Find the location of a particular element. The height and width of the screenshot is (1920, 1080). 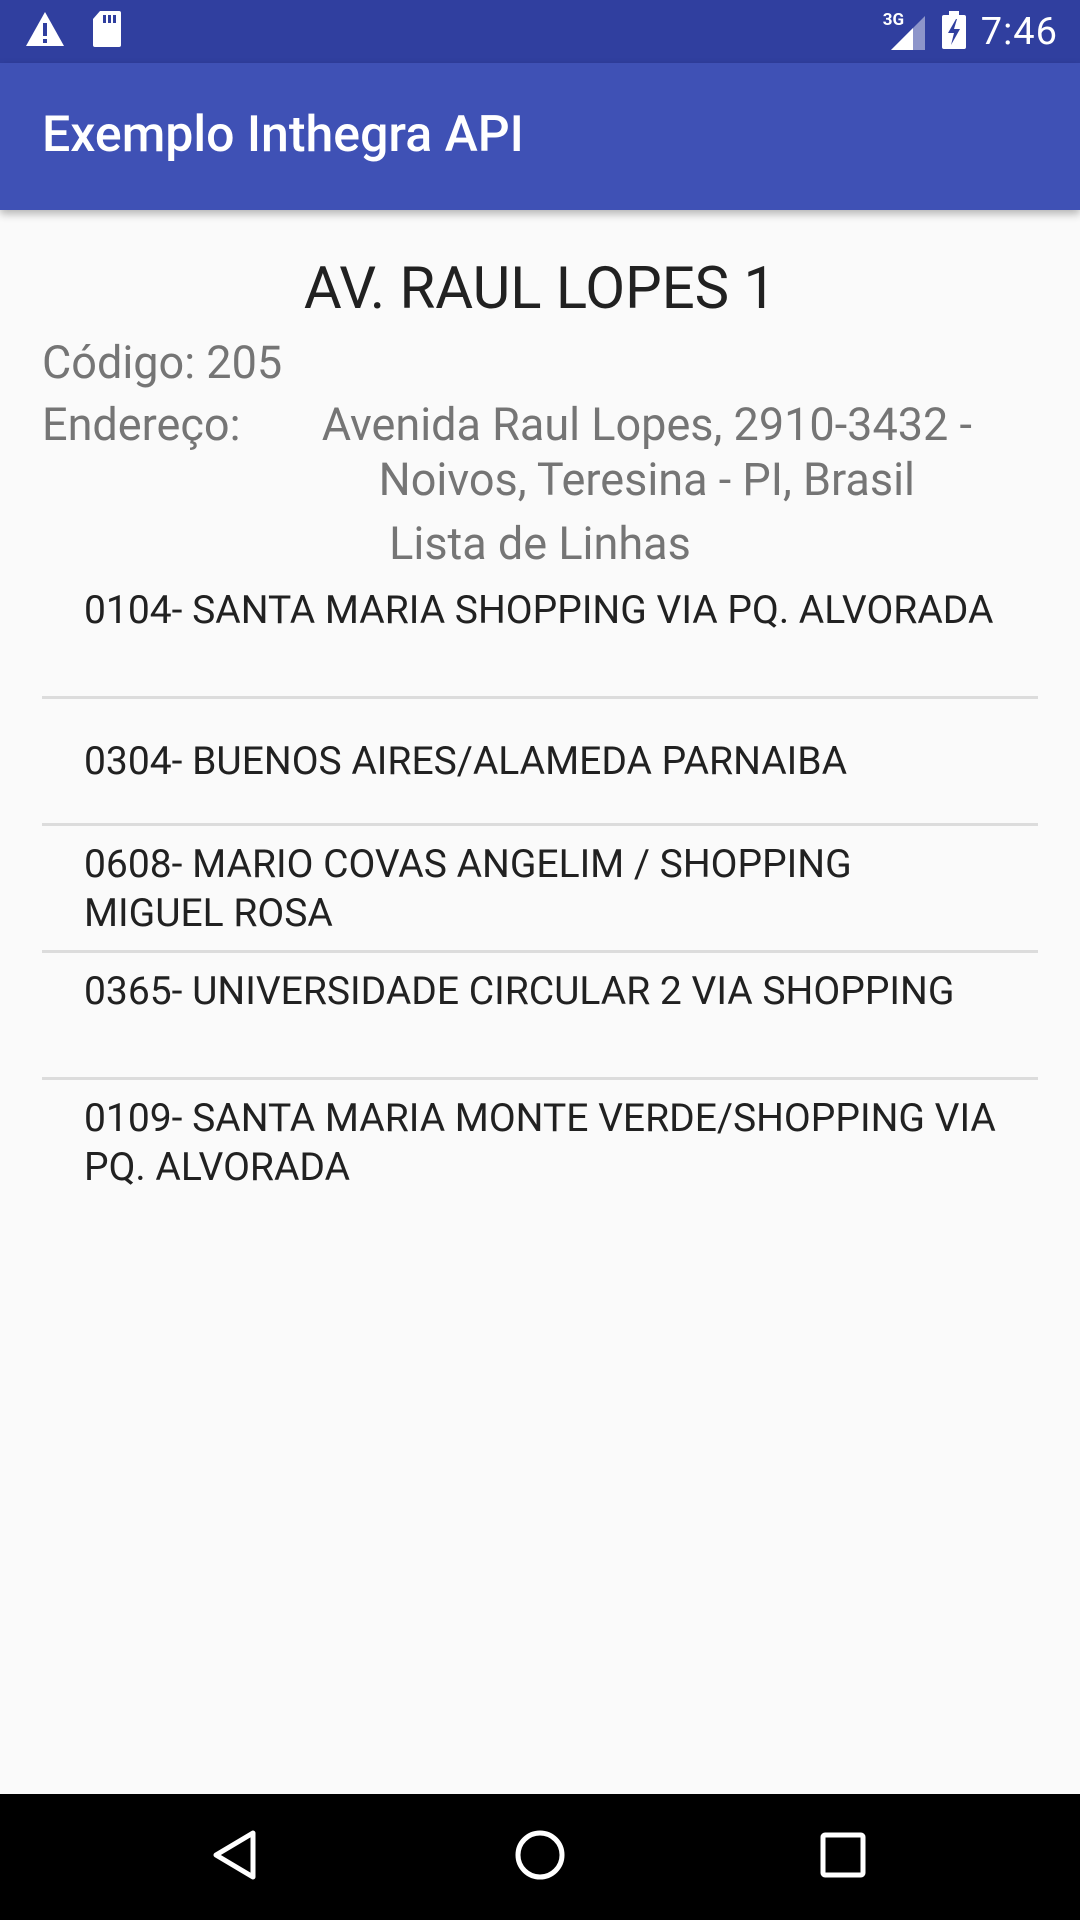

stop-address-label: Endereço: is located at coordinates (147, 424).